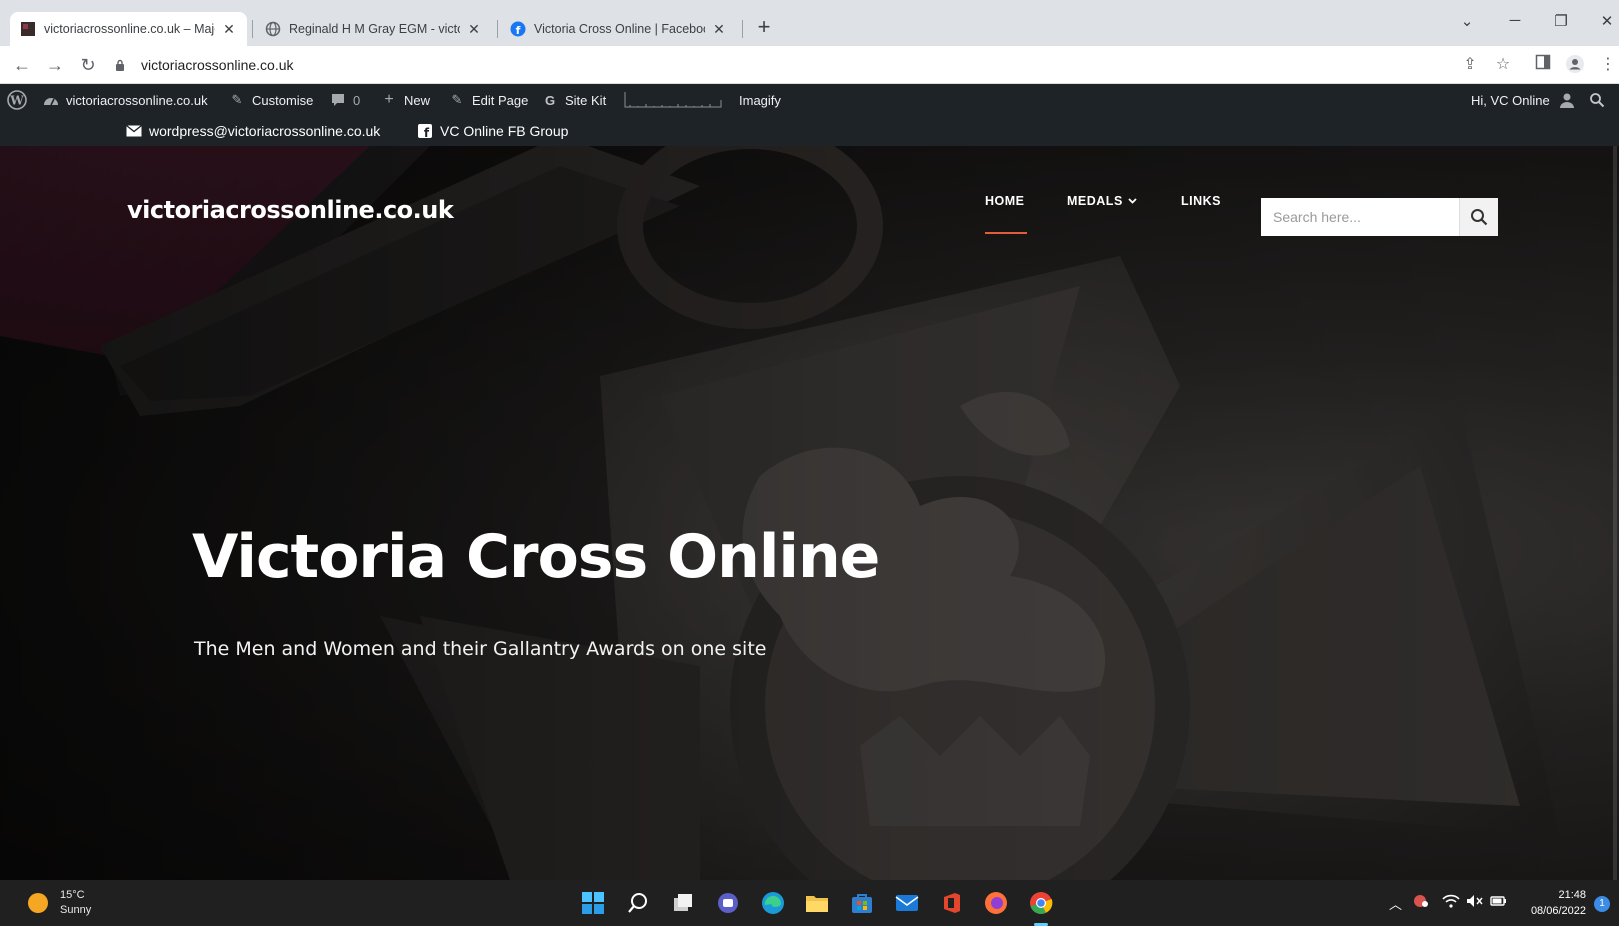 Image resolution: width=1619 pixels, height=926 pixels. What do you see at coordinates (457, 99) in the screenshot?
I see `pencil-icon: ✎` at bounding box center [457, 99].